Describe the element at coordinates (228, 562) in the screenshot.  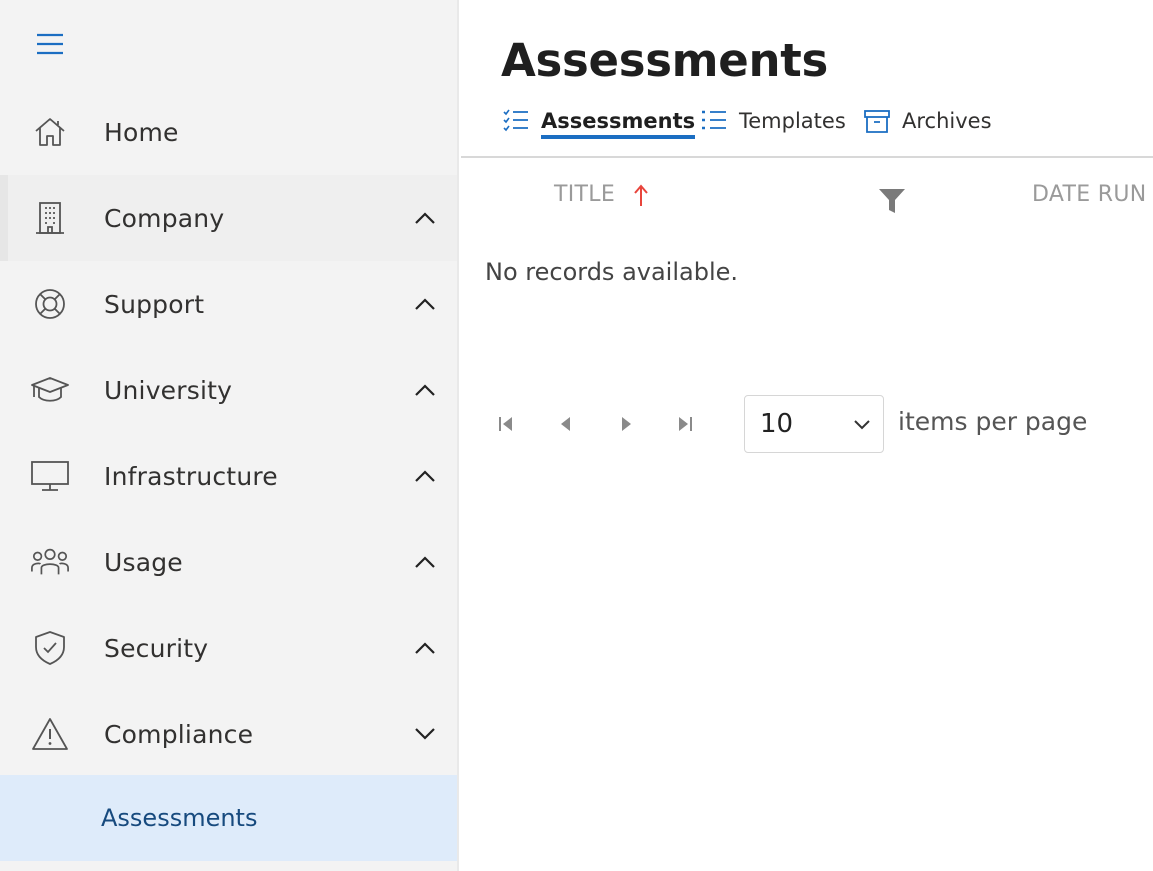
I see `sidebar-item-usage: Usage` at that location.